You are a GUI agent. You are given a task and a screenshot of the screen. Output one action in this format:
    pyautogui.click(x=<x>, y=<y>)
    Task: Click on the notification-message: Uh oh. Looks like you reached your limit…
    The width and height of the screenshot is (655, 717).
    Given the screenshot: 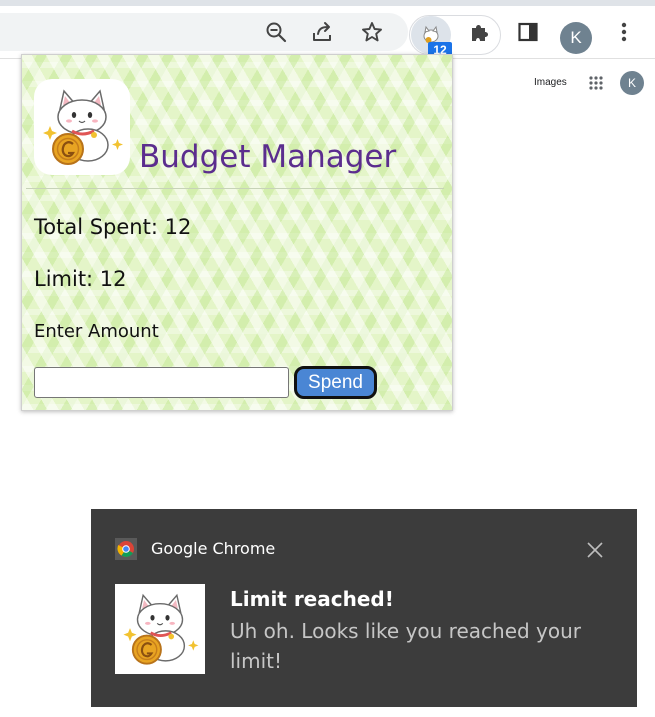 What is the action you would take?
    pyautogui.click(x=406, y=646)
    